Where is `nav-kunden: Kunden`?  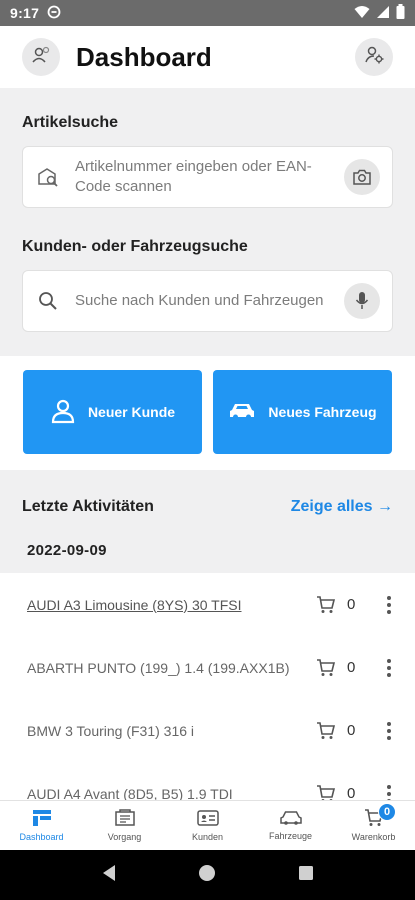 nav-kunden: Kunden is located at coordinates (207, 825).